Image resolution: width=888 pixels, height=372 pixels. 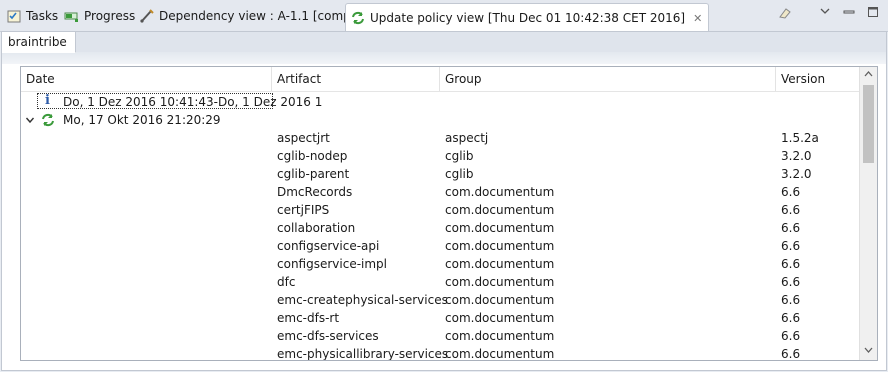 I want to click on column-header-version: Version, so click(x=817, y=79).